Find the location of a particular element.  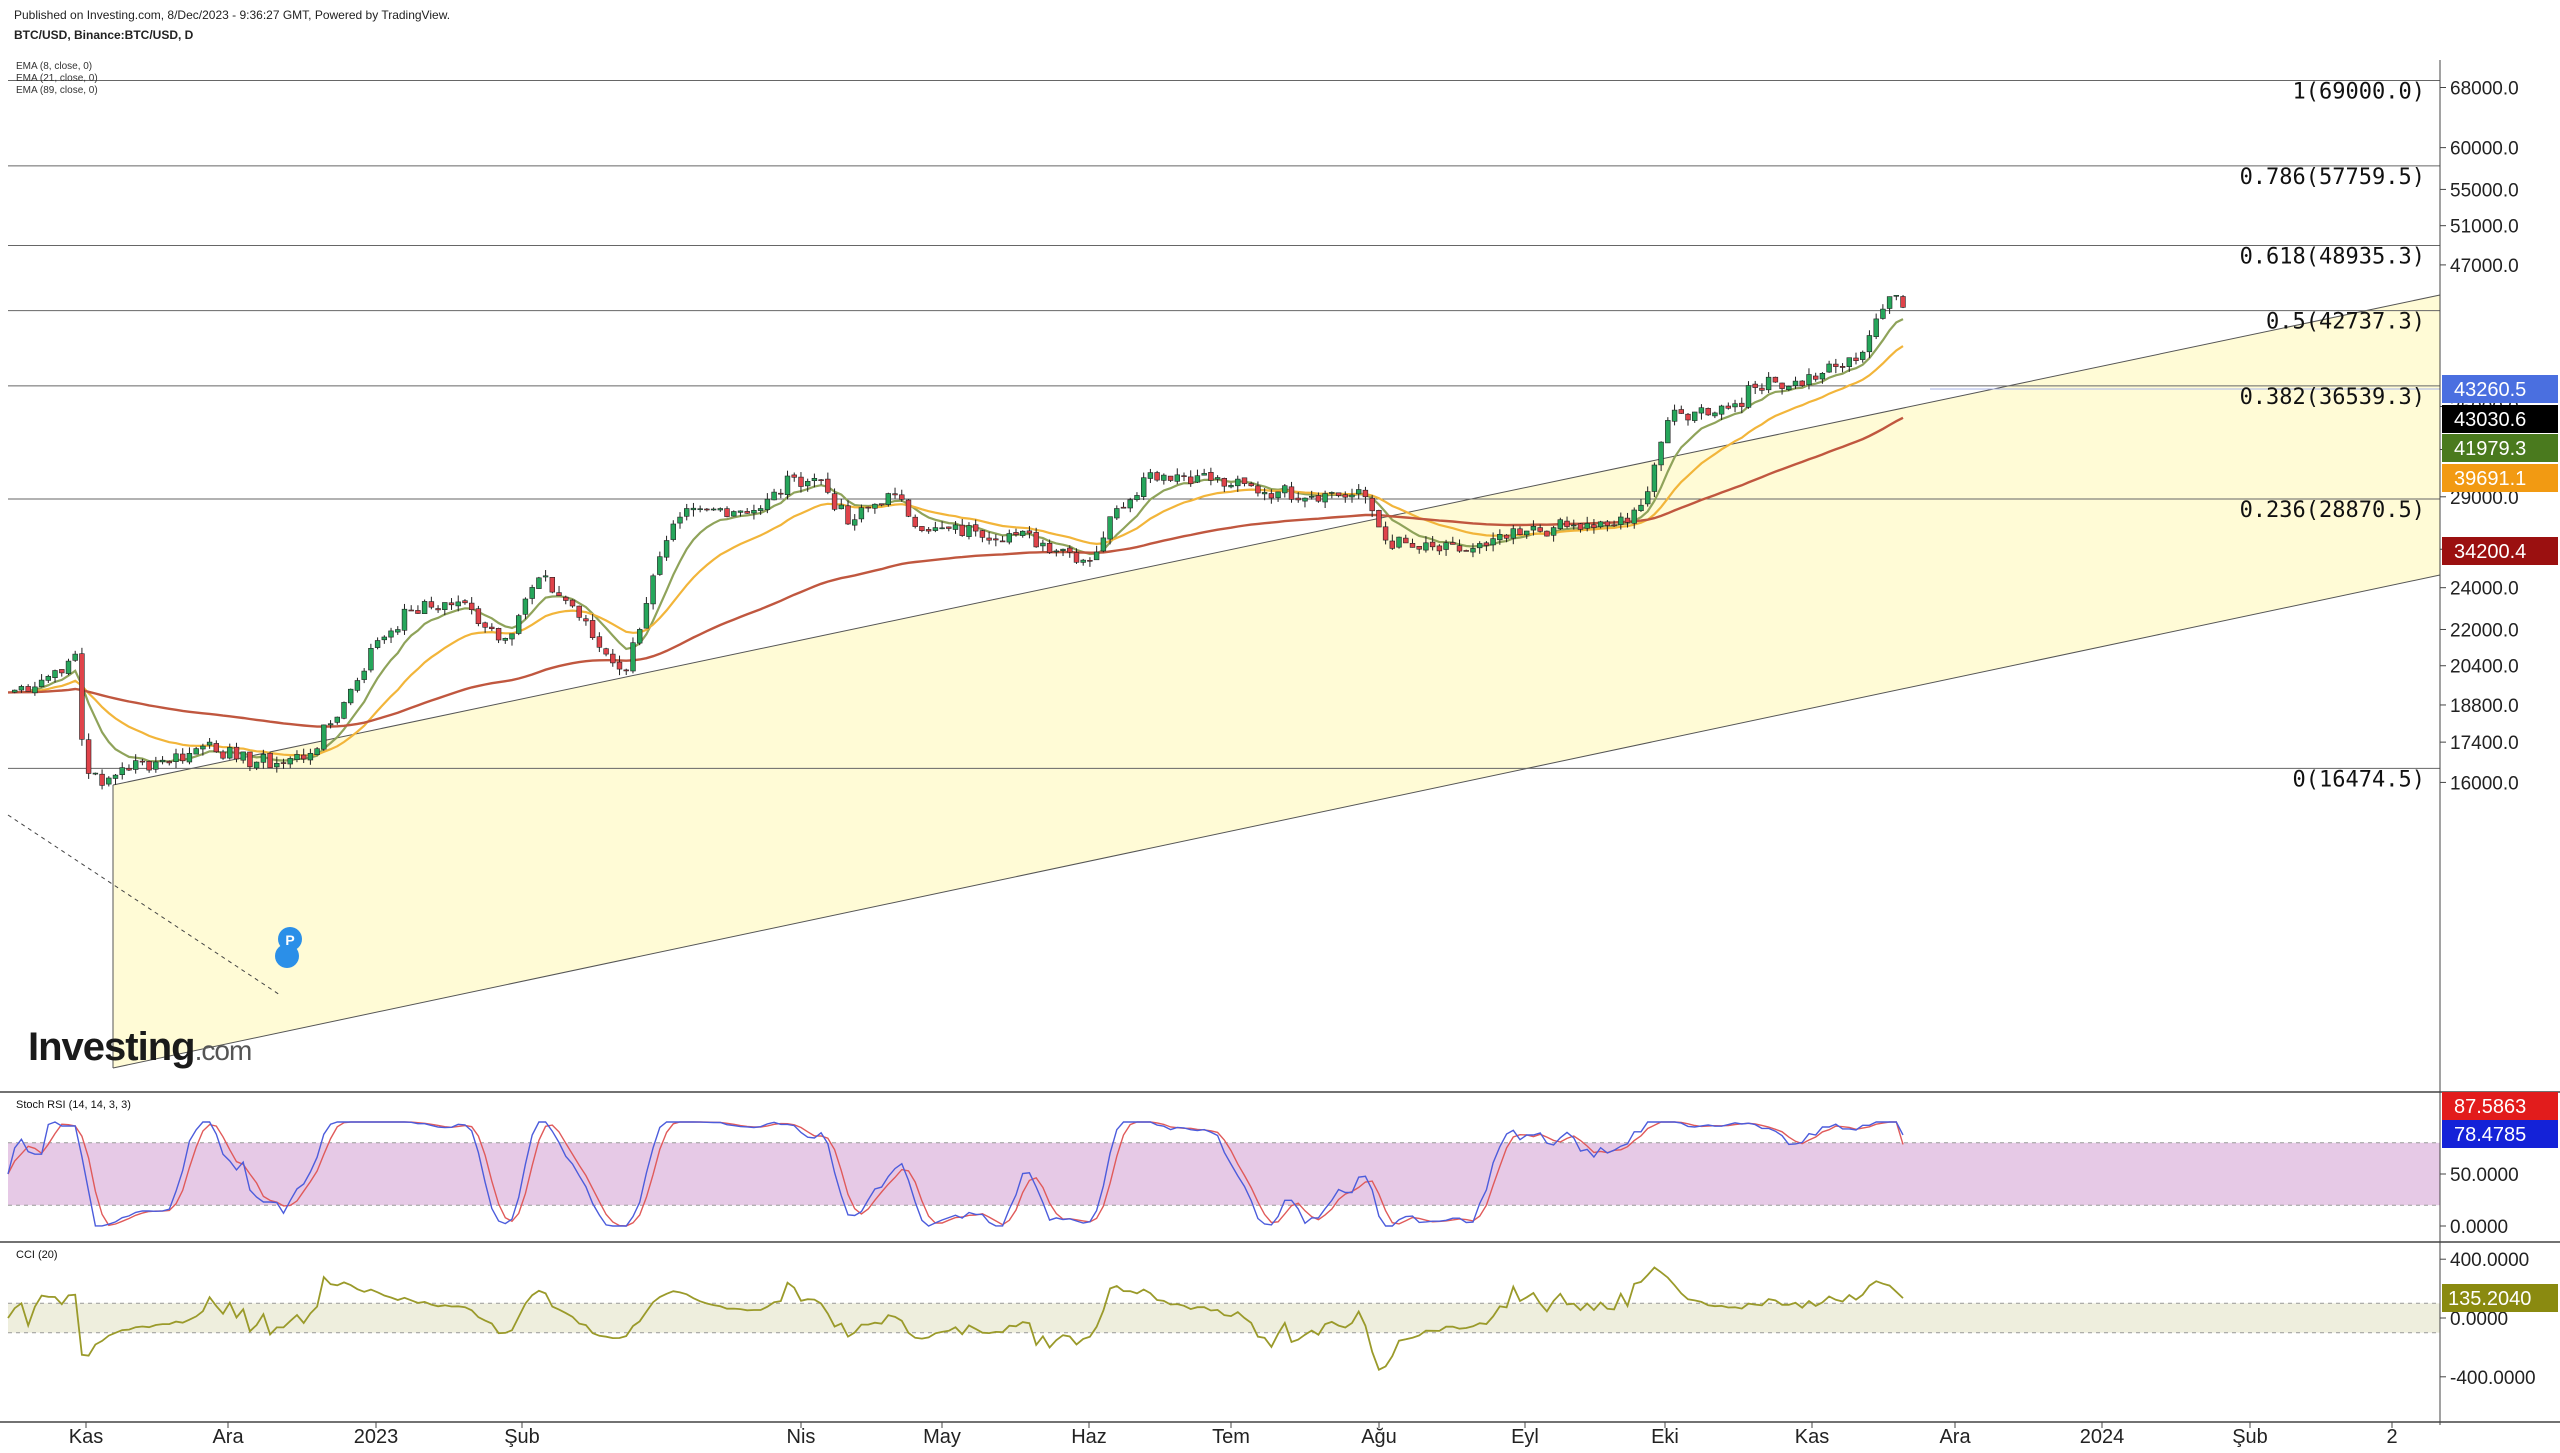

time-tick-label: Haz is located at coordinates (1089, 1437).